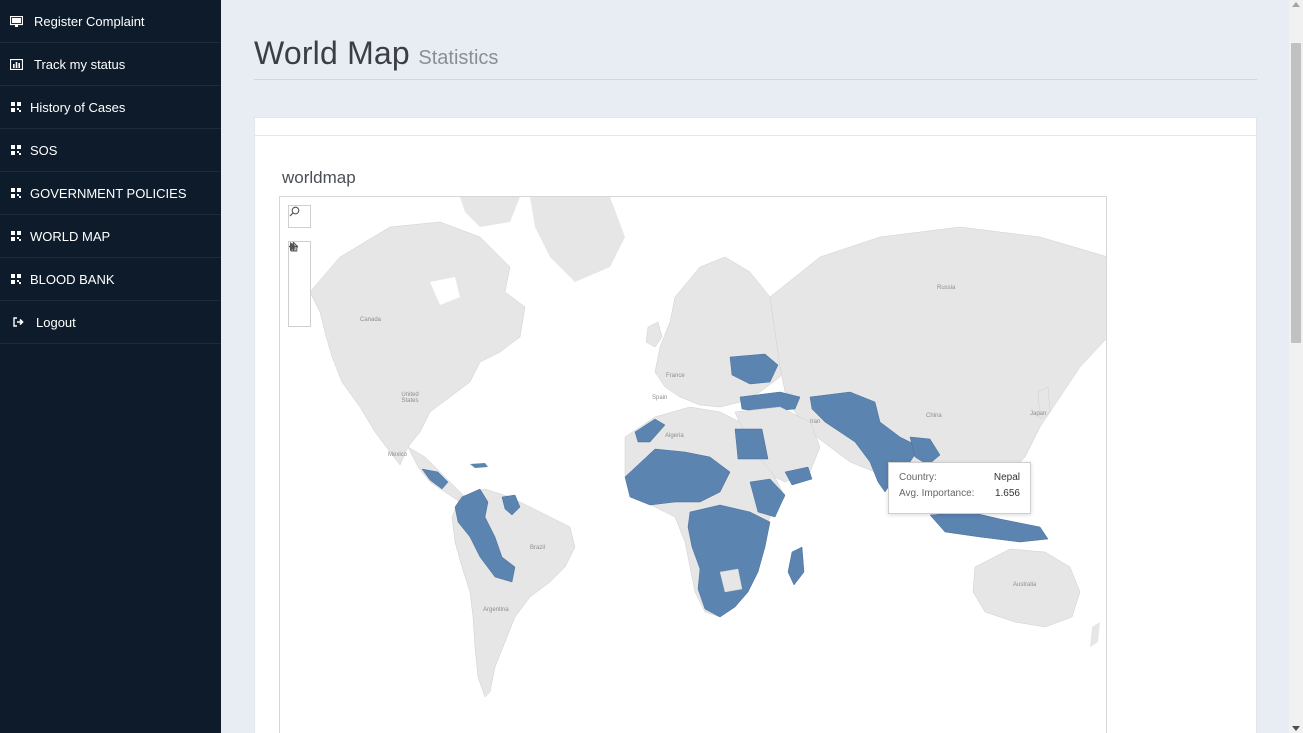 The height and width of the screenshot is (733, 1303). What do you see at coordinates (56, 322) in the screenshot?
I see `sidebar-item-label: Logout` at bounding box center [56, 322].